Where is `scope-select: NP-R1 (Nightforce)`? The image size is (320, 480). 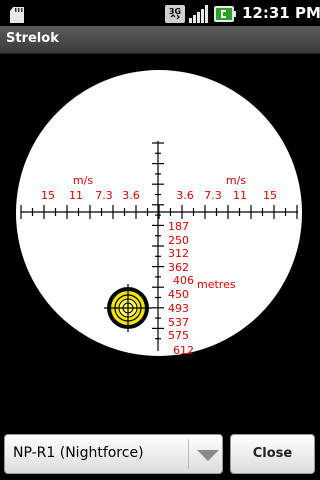
scope-select: NP-R1 (Nightforce) is located at coordinates (113, 454).